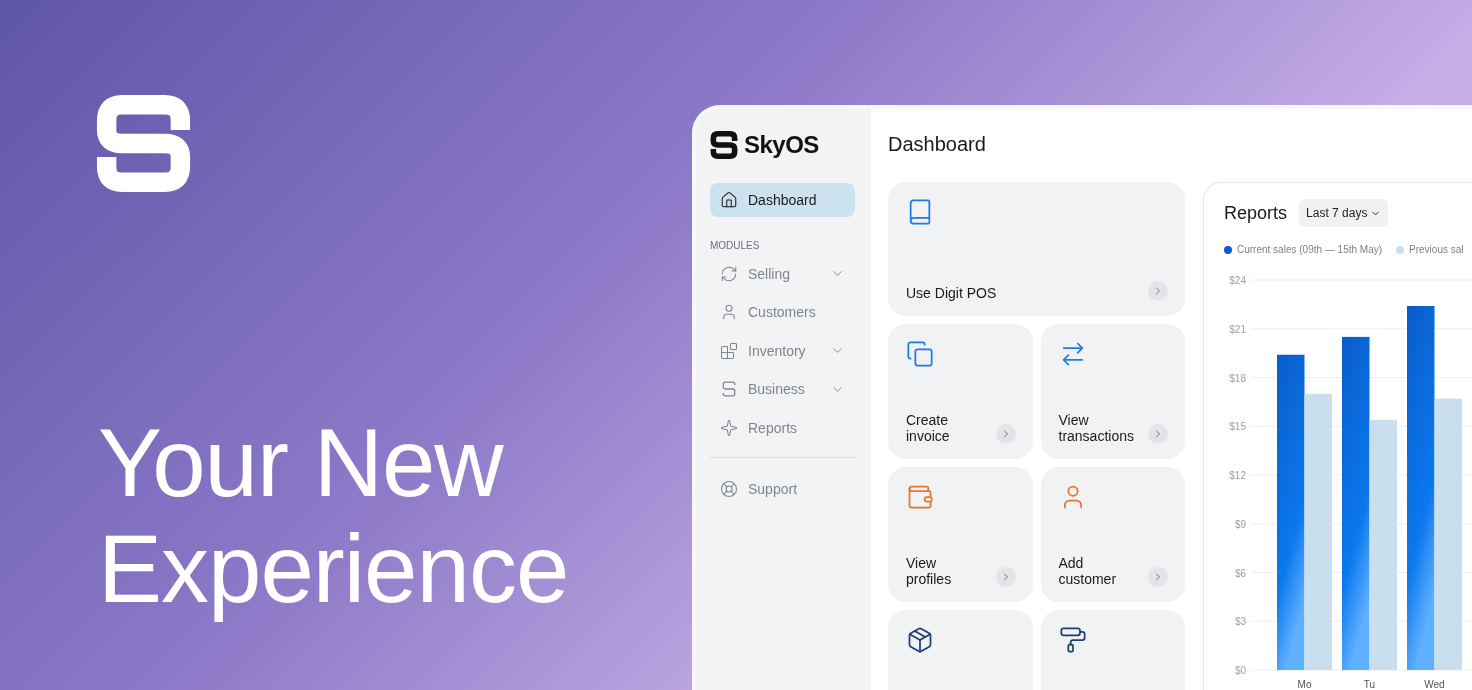 This screenshot has height=690, width=1472. I want to click on axis-label: $6, so click(1240, 573).